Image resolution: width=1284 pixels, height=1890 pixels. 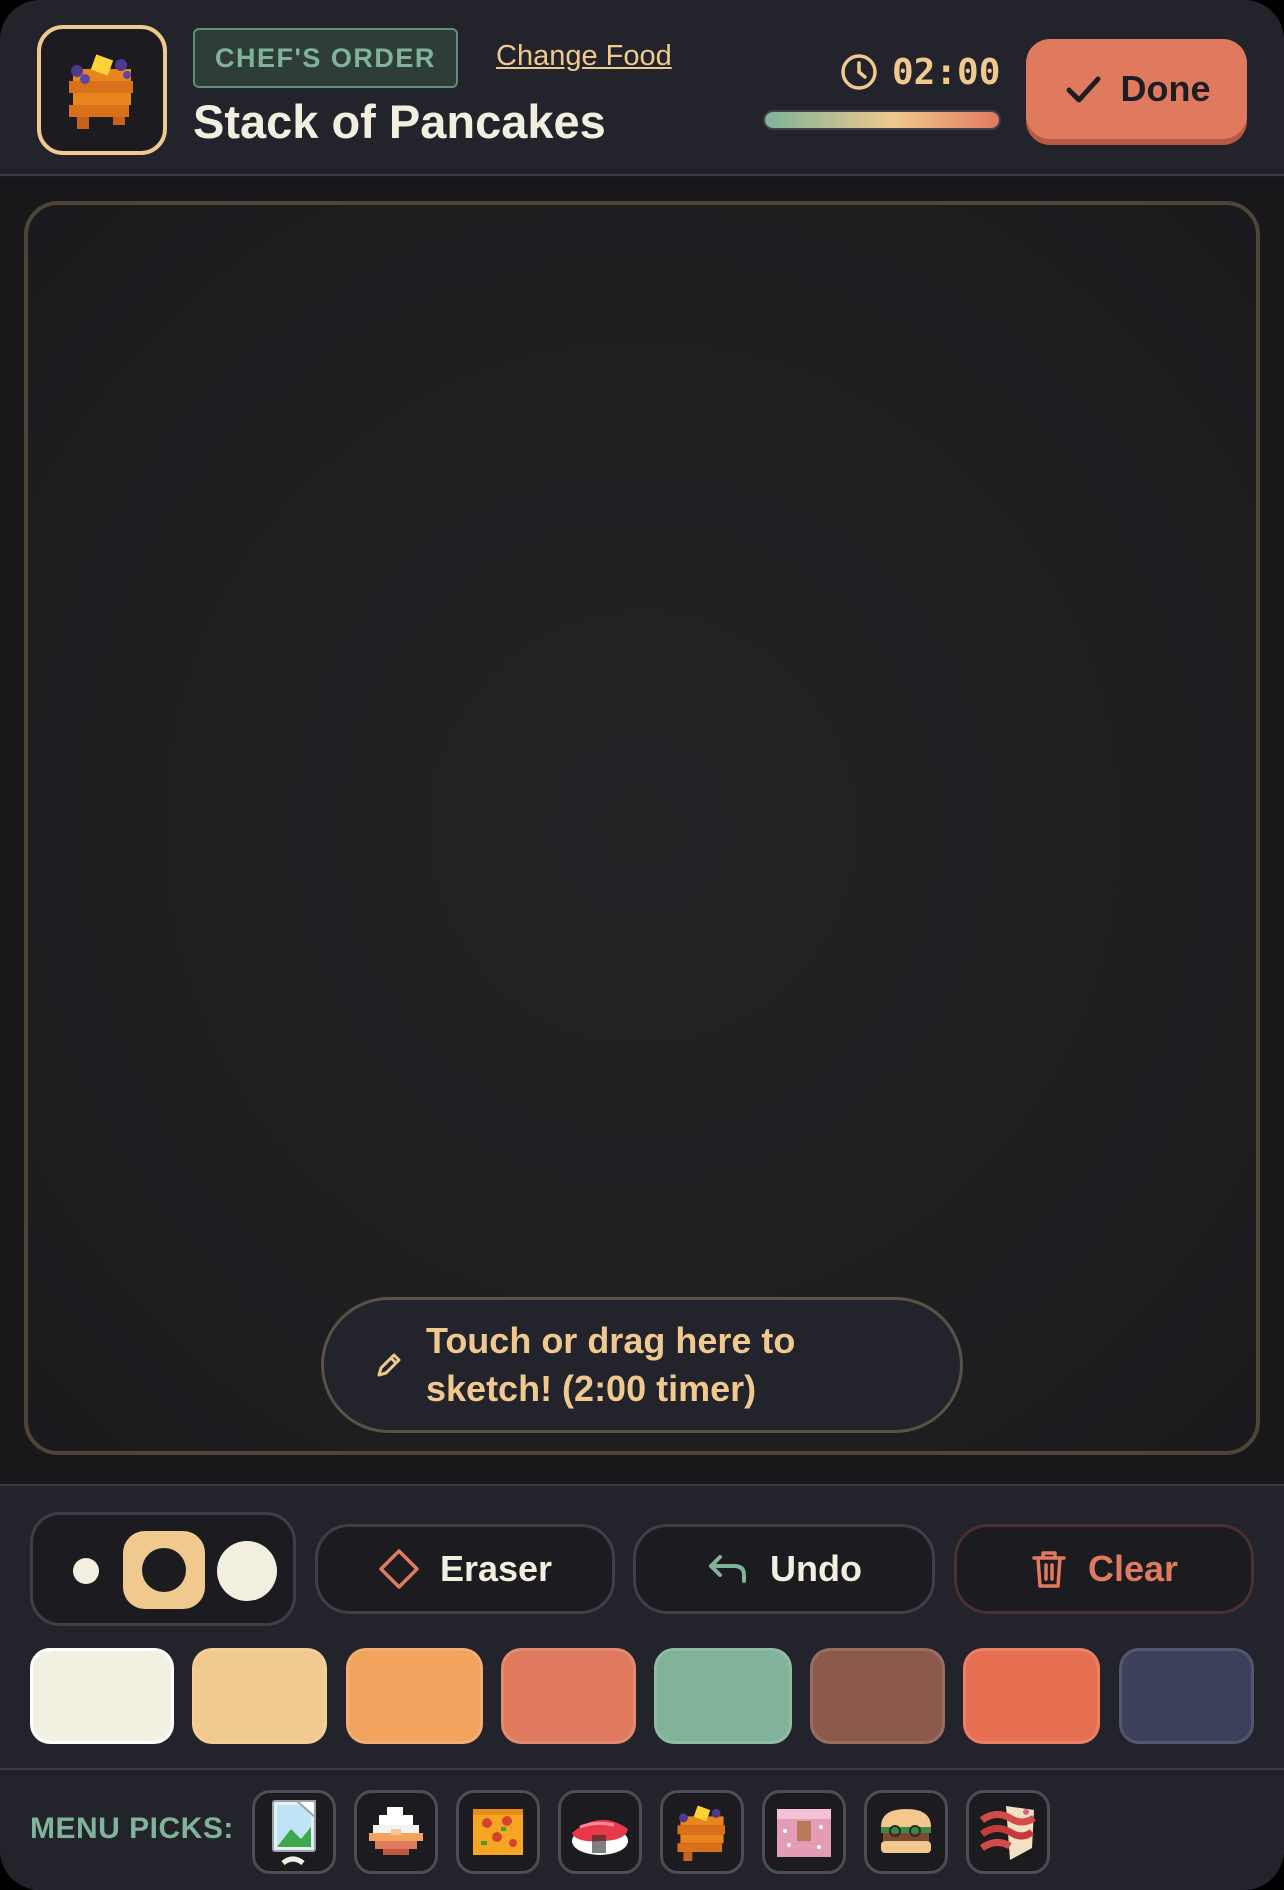 I want to click on eraser-button: Eraser, so click(x=465, y=1569).